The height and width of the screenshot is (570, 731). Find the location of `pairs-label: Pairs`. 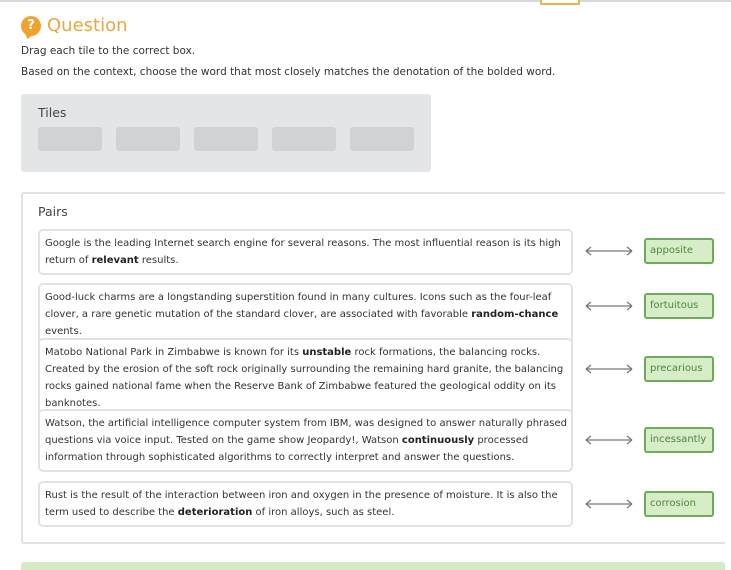

pairs-label: Pairs is located at coordinates (53, 211).